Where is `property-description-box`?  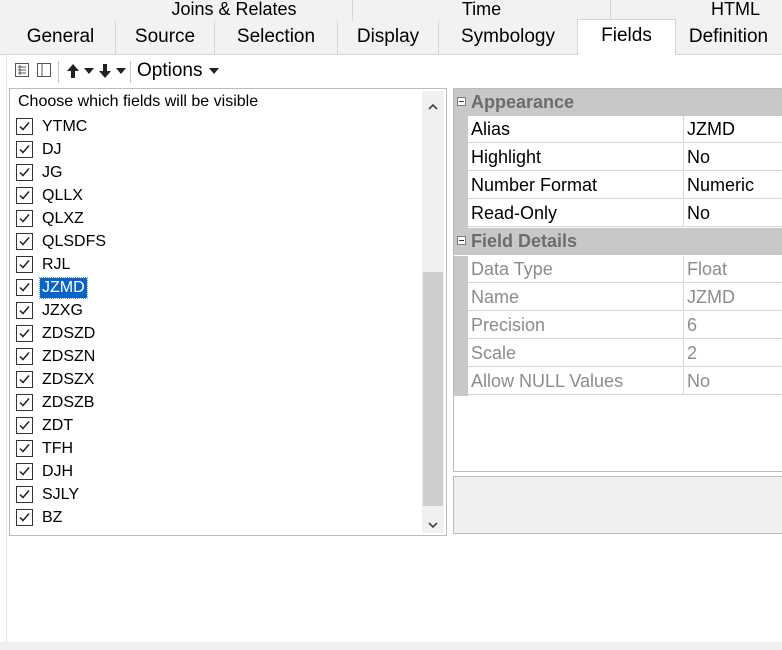 property-description-box is located at coordinates (617, 505).